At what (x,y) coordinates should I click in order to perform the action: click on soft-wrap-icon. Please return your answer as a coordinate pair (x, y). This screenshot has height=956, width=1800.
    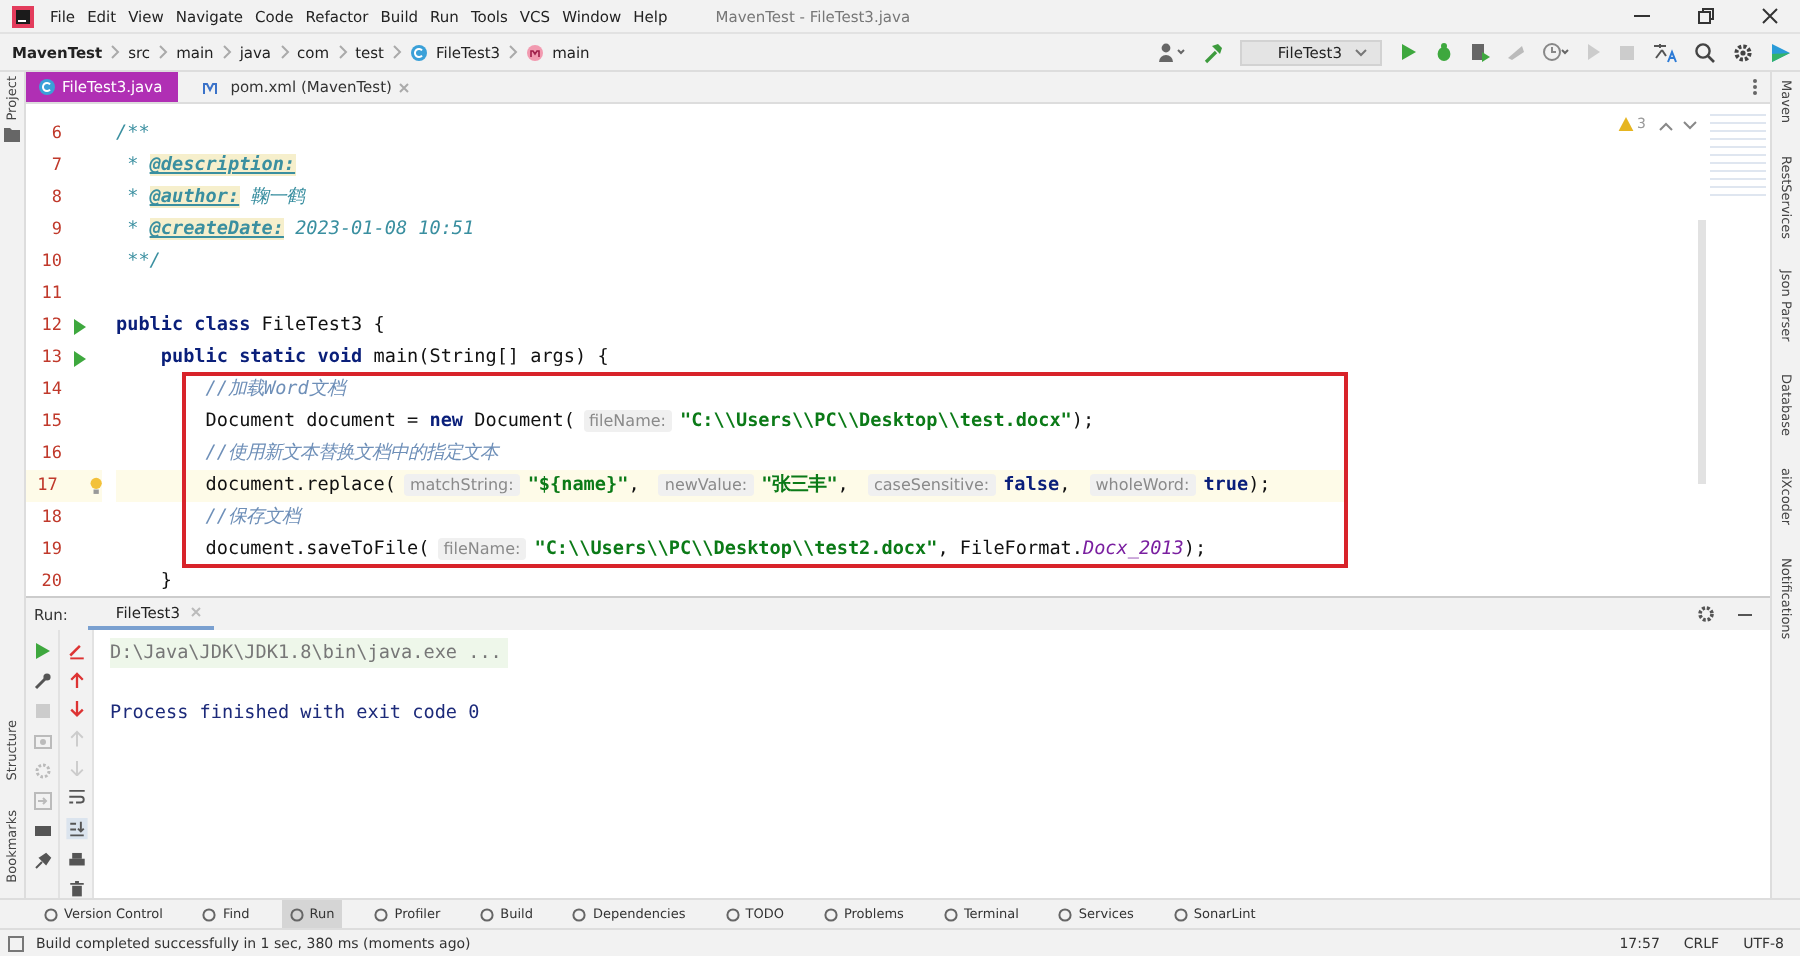
    Looking at the image, I should click on (76, 797).